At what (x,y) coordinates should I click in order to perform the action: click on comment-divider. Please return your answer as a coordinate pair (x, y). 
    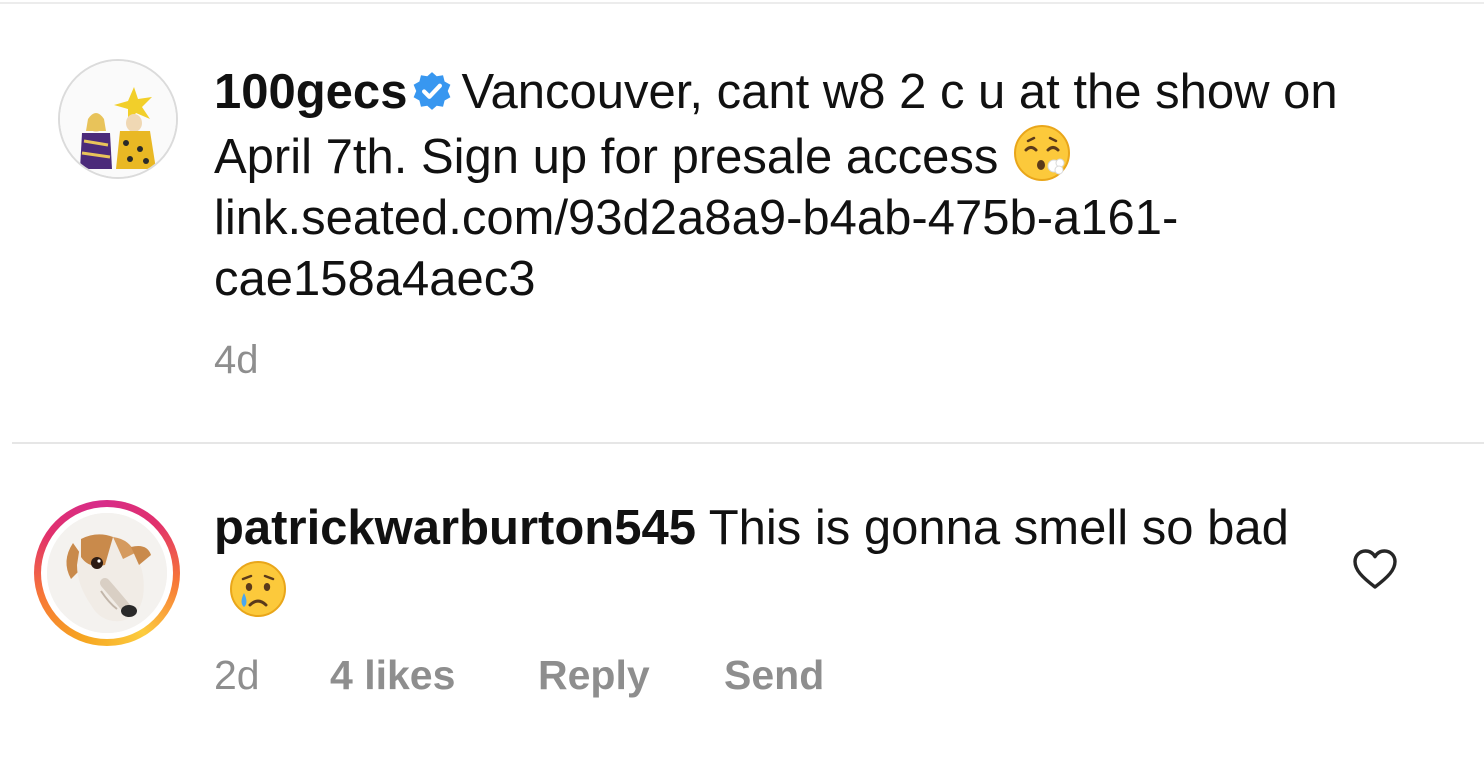
    Looking at the image, I should click on (748, 443).